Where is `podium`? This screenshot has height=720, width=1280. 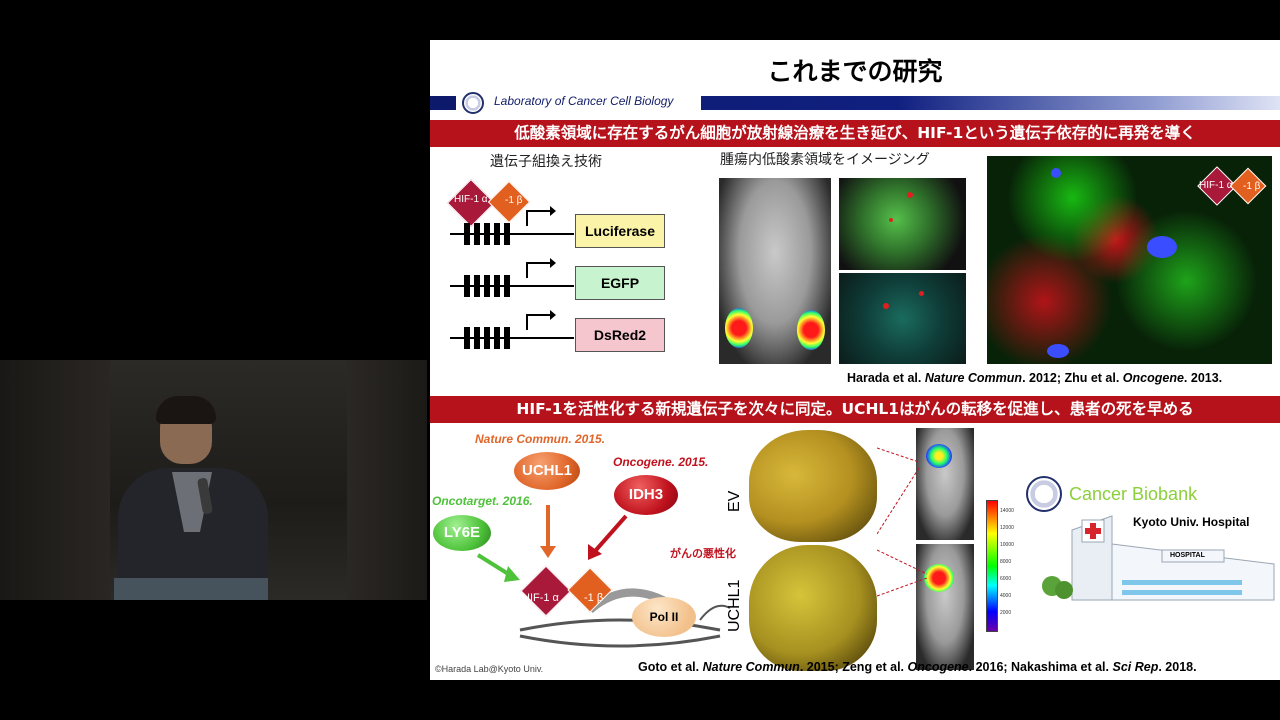
podium is located at coordinates (191, 589).